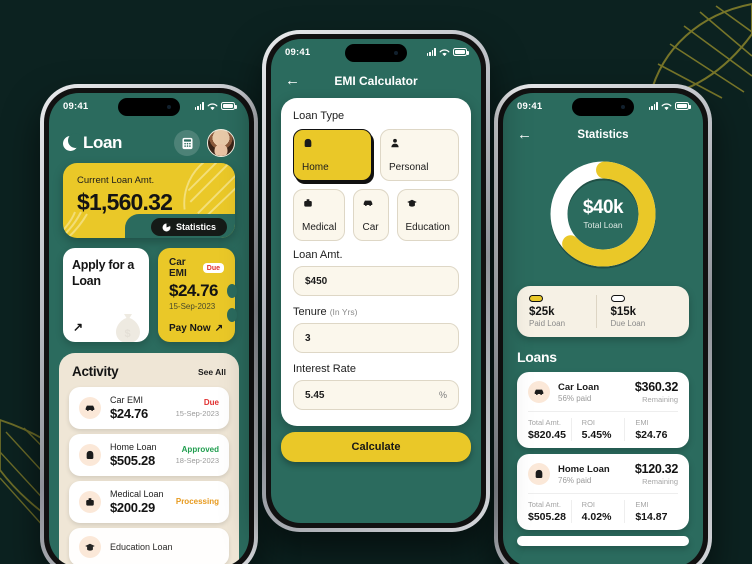 Image resolution: width=752 pixels, height=564 pixels. What do you see at coordinates (376, 312) in the screenshot?
I see `tenure-label: Tenure (In Yrs)` at bounding box center [376, 312].